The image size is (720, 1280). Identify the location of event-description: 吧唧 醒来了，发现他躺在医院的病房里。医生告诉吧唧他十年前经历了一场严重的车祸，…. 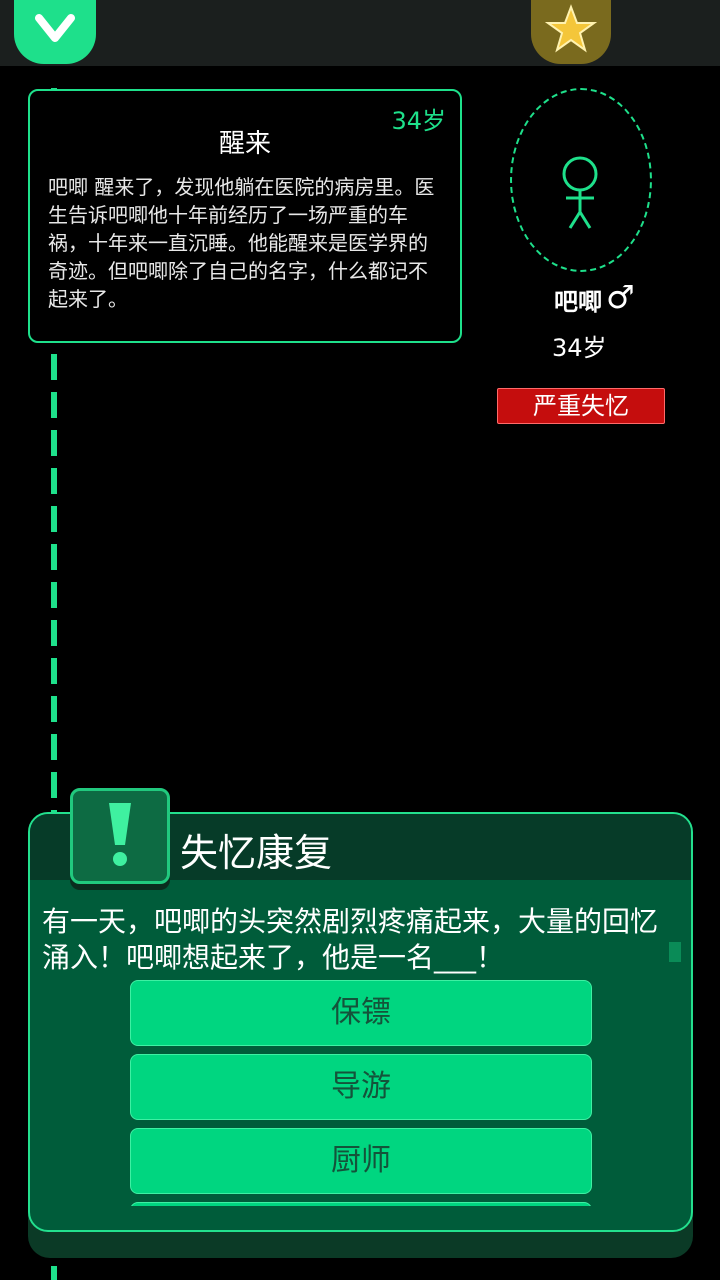
(241, 243).